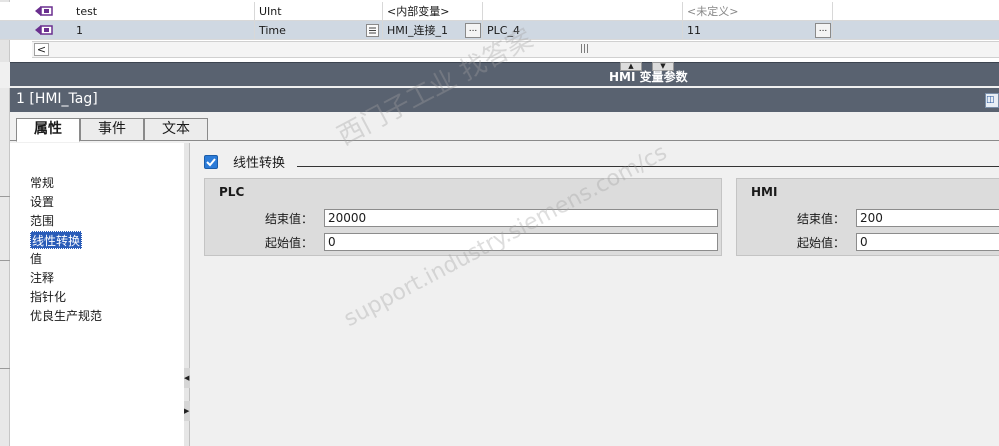 This screenshot has height=446, width=999. What do you see at coordinates (163, 11) in the screenshot?
I see `tag-name-cell: test` at bounding box center [163, 11].